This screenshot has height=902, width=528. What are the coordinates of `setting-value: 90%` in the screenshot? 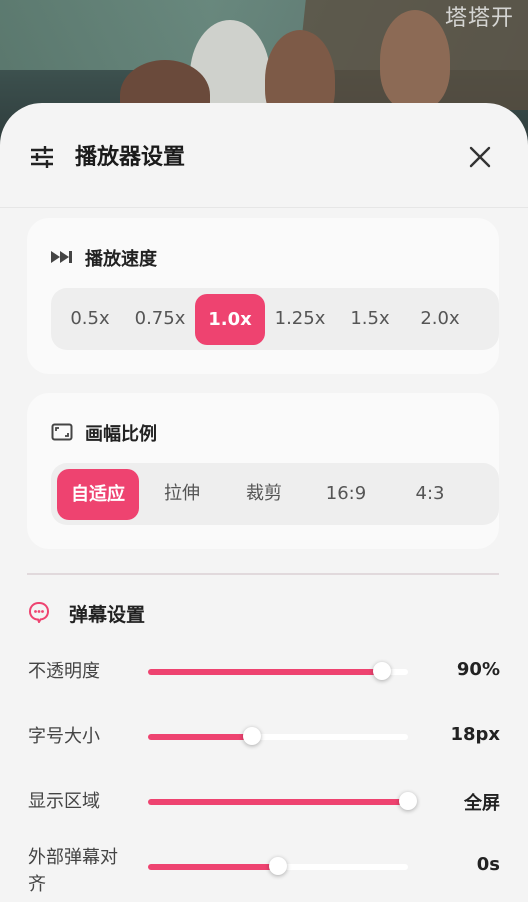 It's located at (478, 669).